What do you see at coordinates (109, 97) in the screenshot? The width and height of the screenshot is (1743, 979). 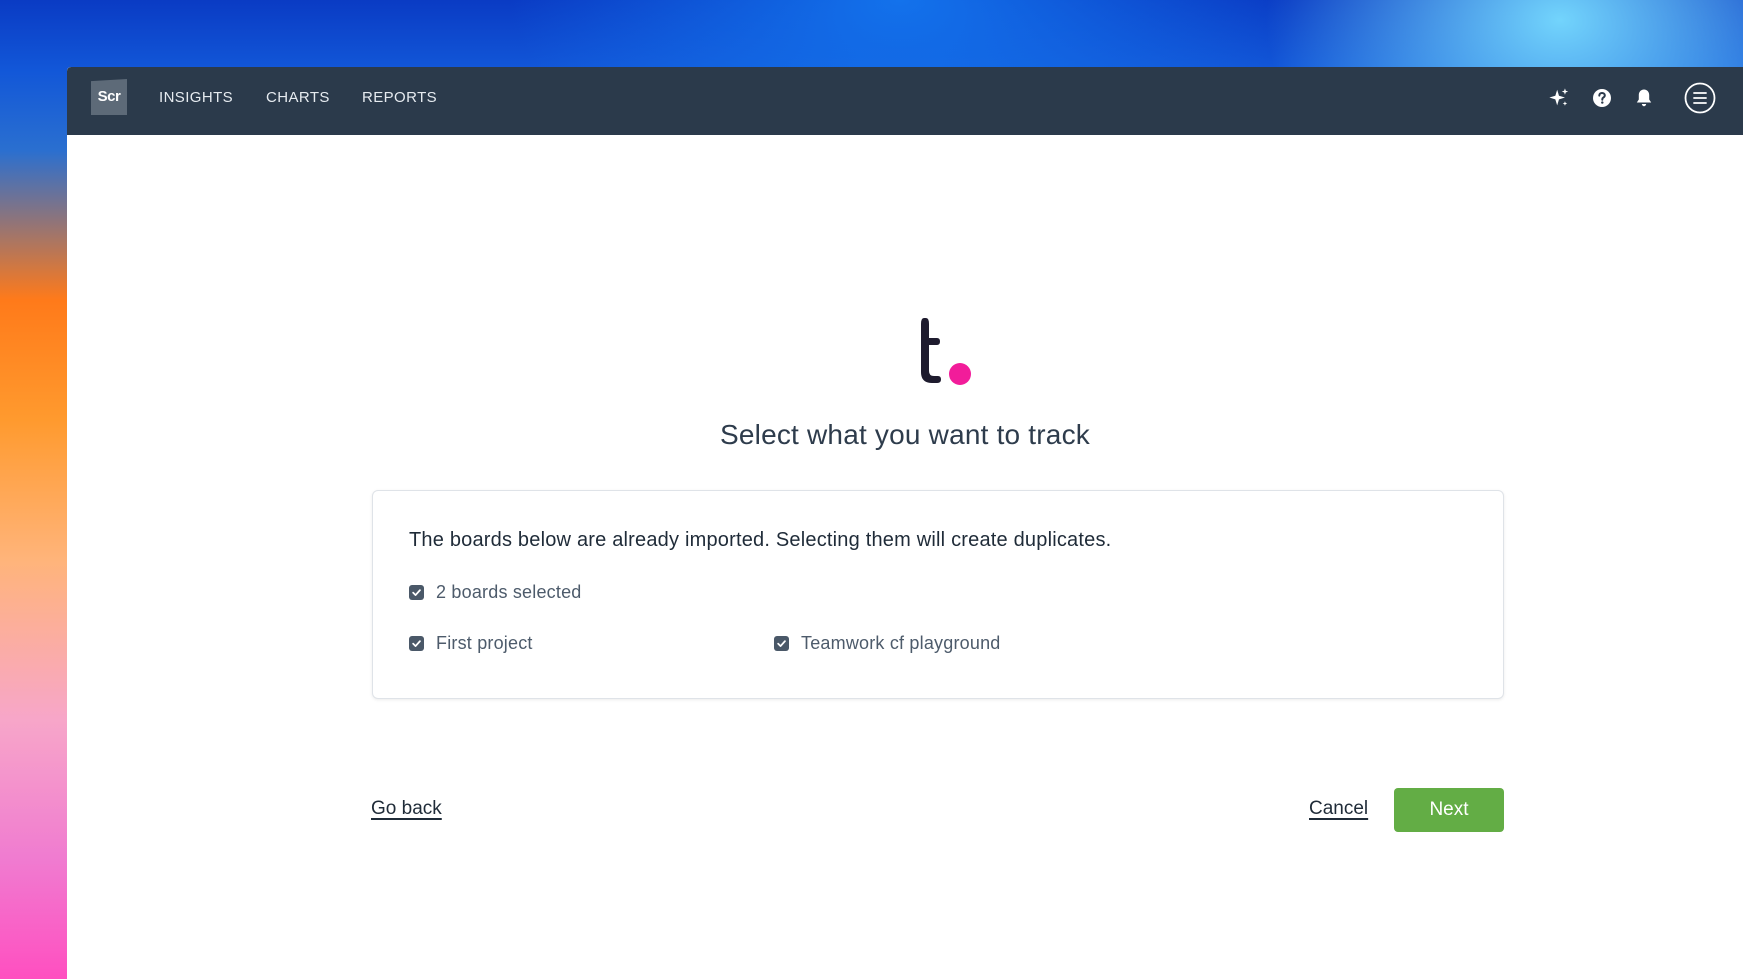 I see `app-logo: Scr` at bounding box center [109, 97].